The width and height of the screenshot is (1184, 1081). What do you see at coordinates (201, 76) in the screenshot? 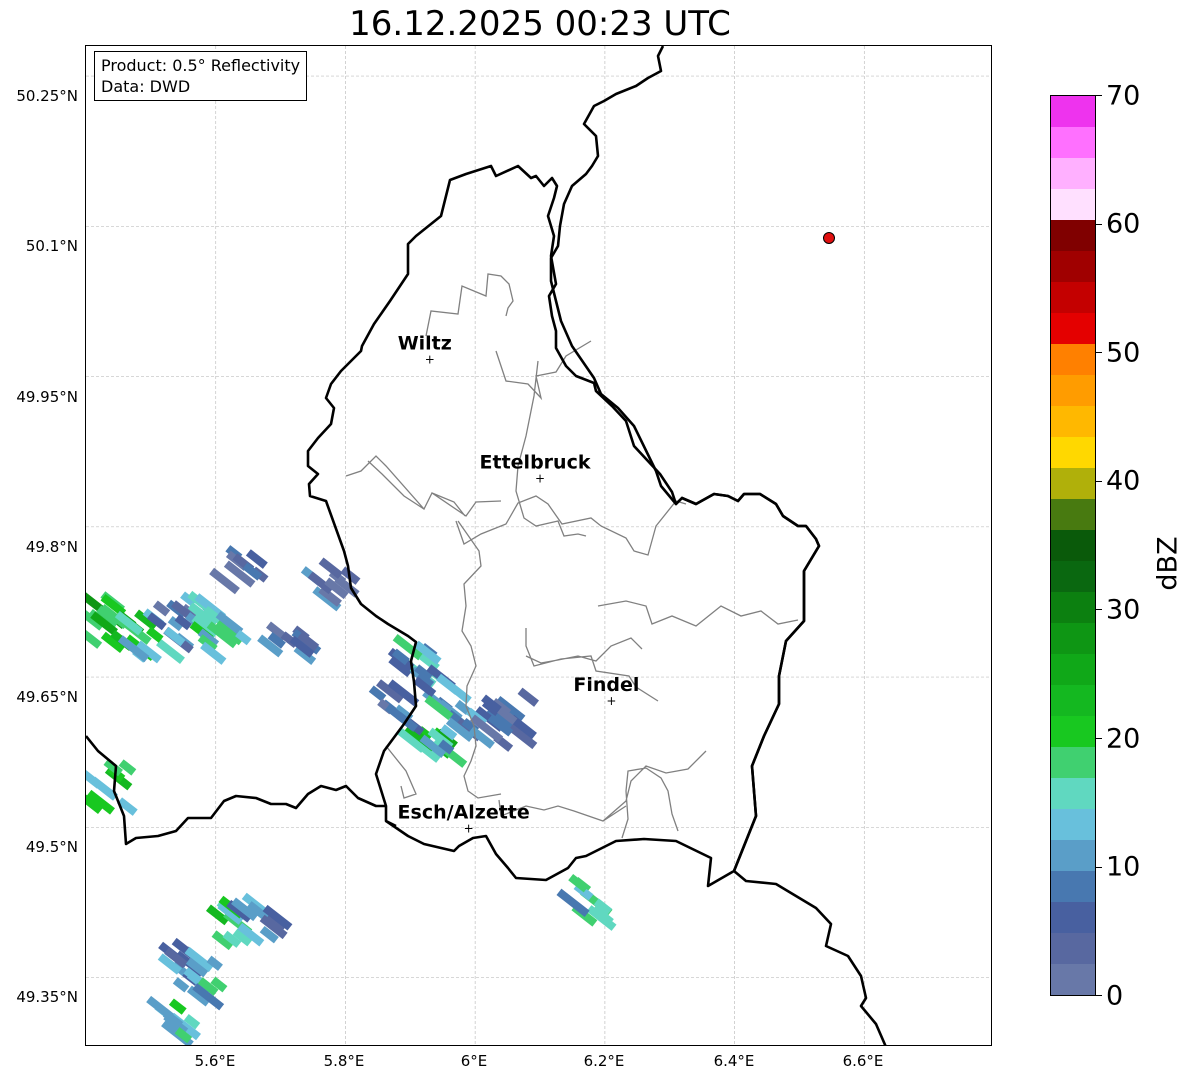
I see `info-box: Product: 0.5° Reflectivity Data: DWD` at bounding box center [201, 76].